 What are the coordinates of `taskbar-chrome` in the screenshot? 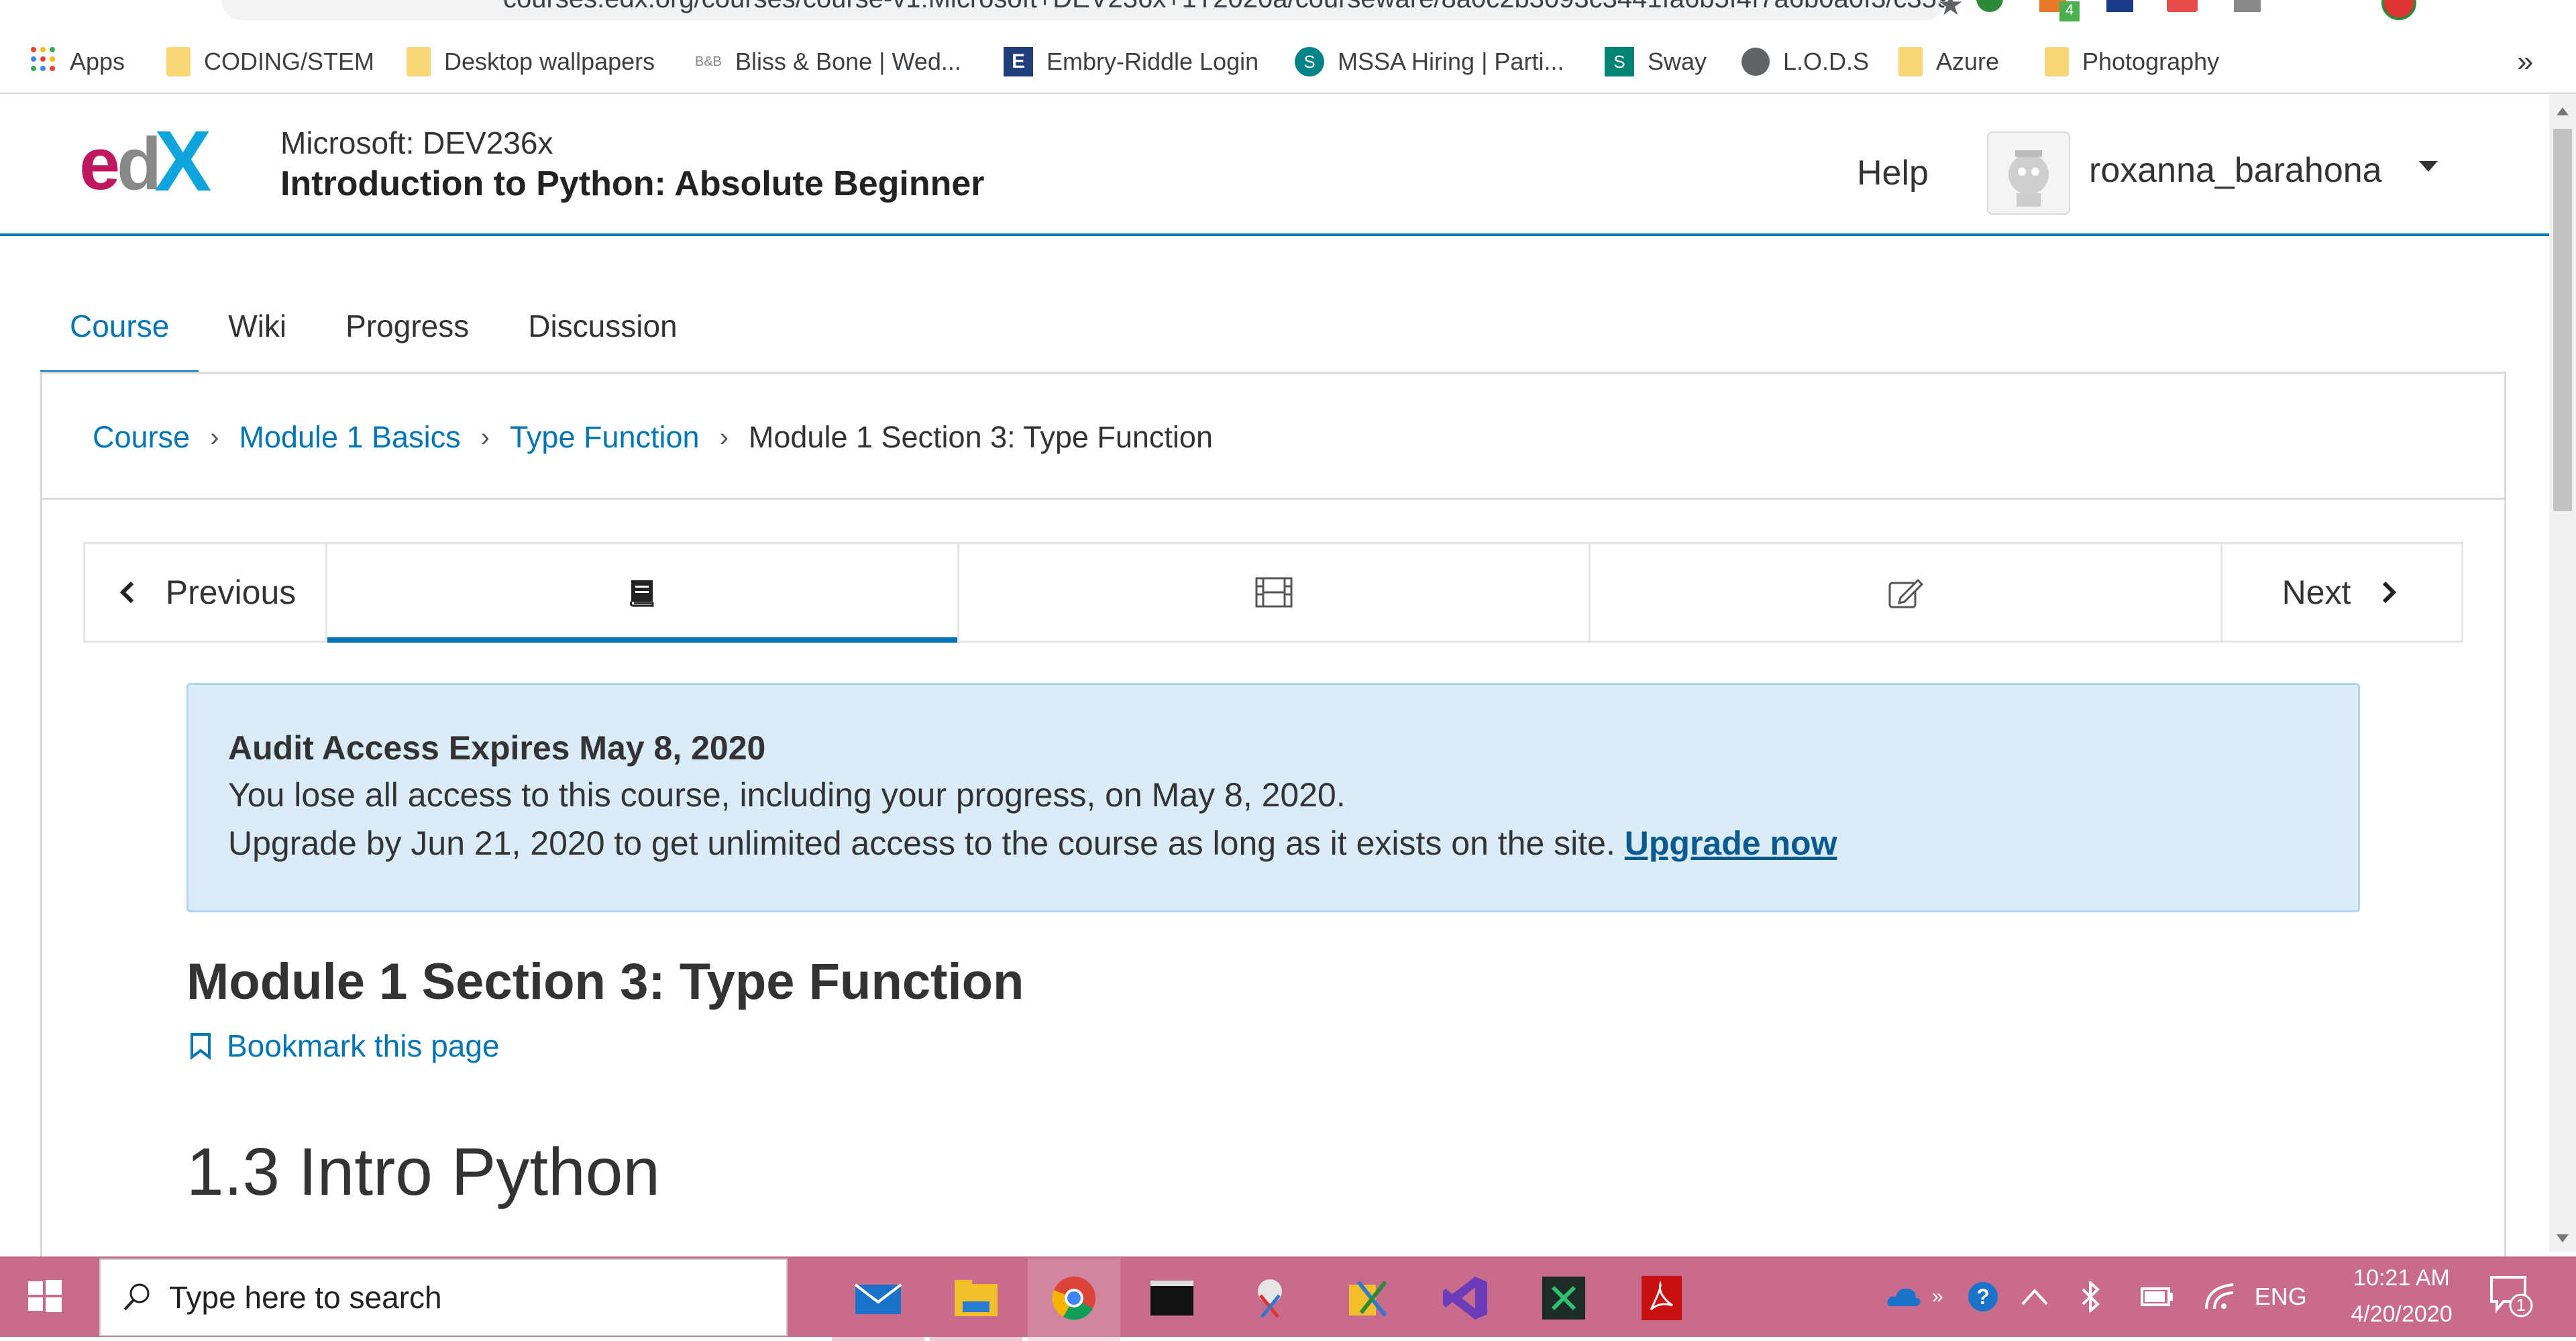 It's located at (1074, 1299).